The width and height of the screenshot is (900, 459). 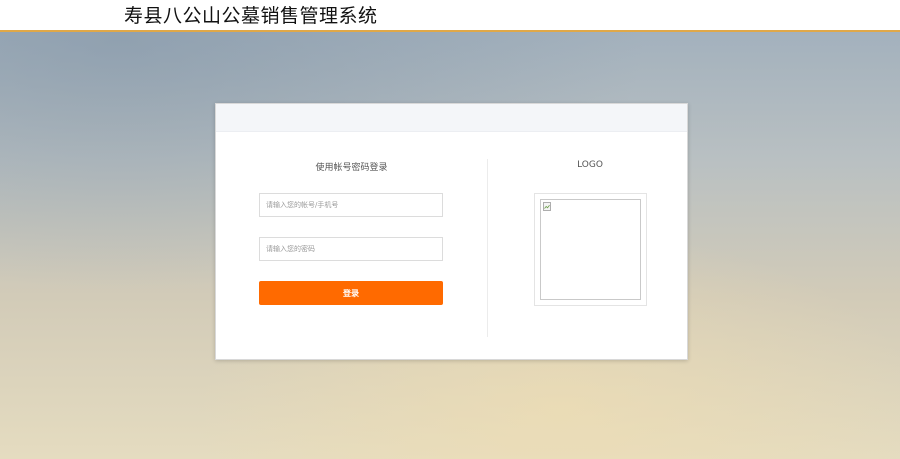 What do you see at coordinates (590, 165) in the screenshot?
I see `logo-title: LOGO` at bounding box center [590, 165].